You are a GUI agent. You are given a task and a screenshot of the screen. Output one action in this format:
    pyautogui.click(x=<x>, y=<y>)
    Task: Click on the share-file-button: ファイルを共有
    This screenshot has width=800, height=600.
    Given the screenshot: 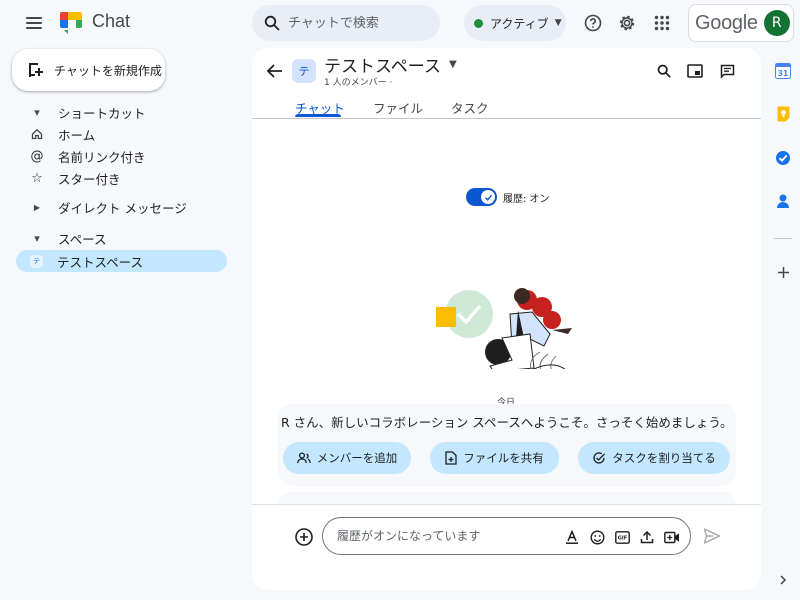 What is the action you would take?
    pyautogui.click(x=494, y=458)
    